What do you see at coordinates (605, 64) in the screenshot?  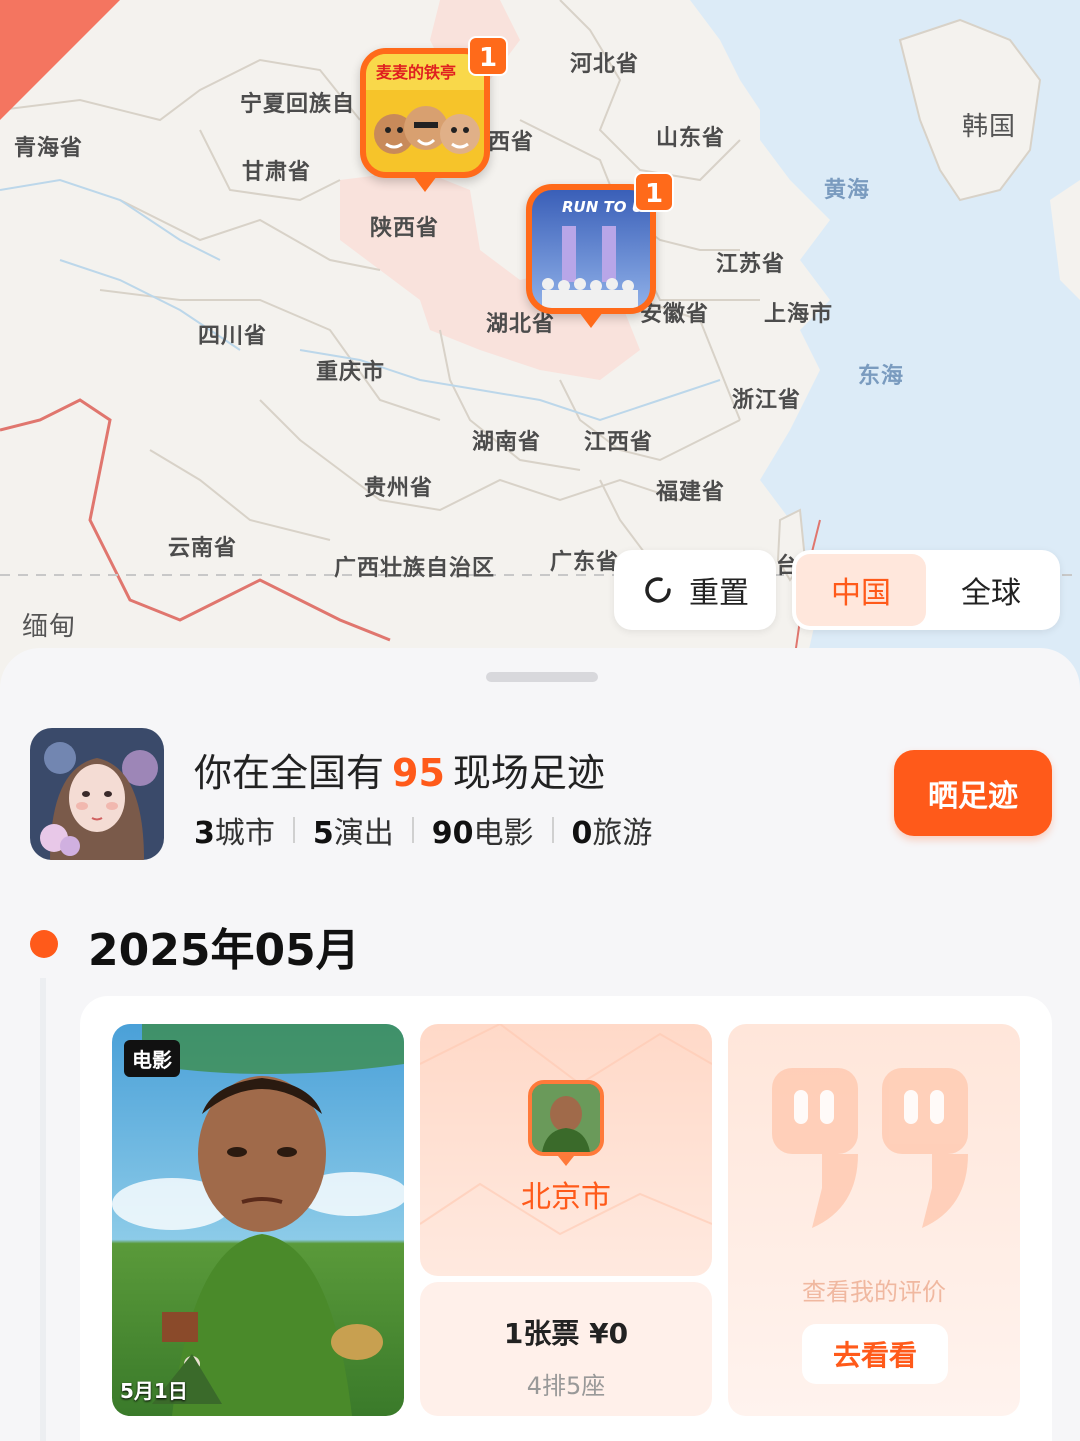 I see `map-label-hebei: 河北省` at bounding box center [605, 64].